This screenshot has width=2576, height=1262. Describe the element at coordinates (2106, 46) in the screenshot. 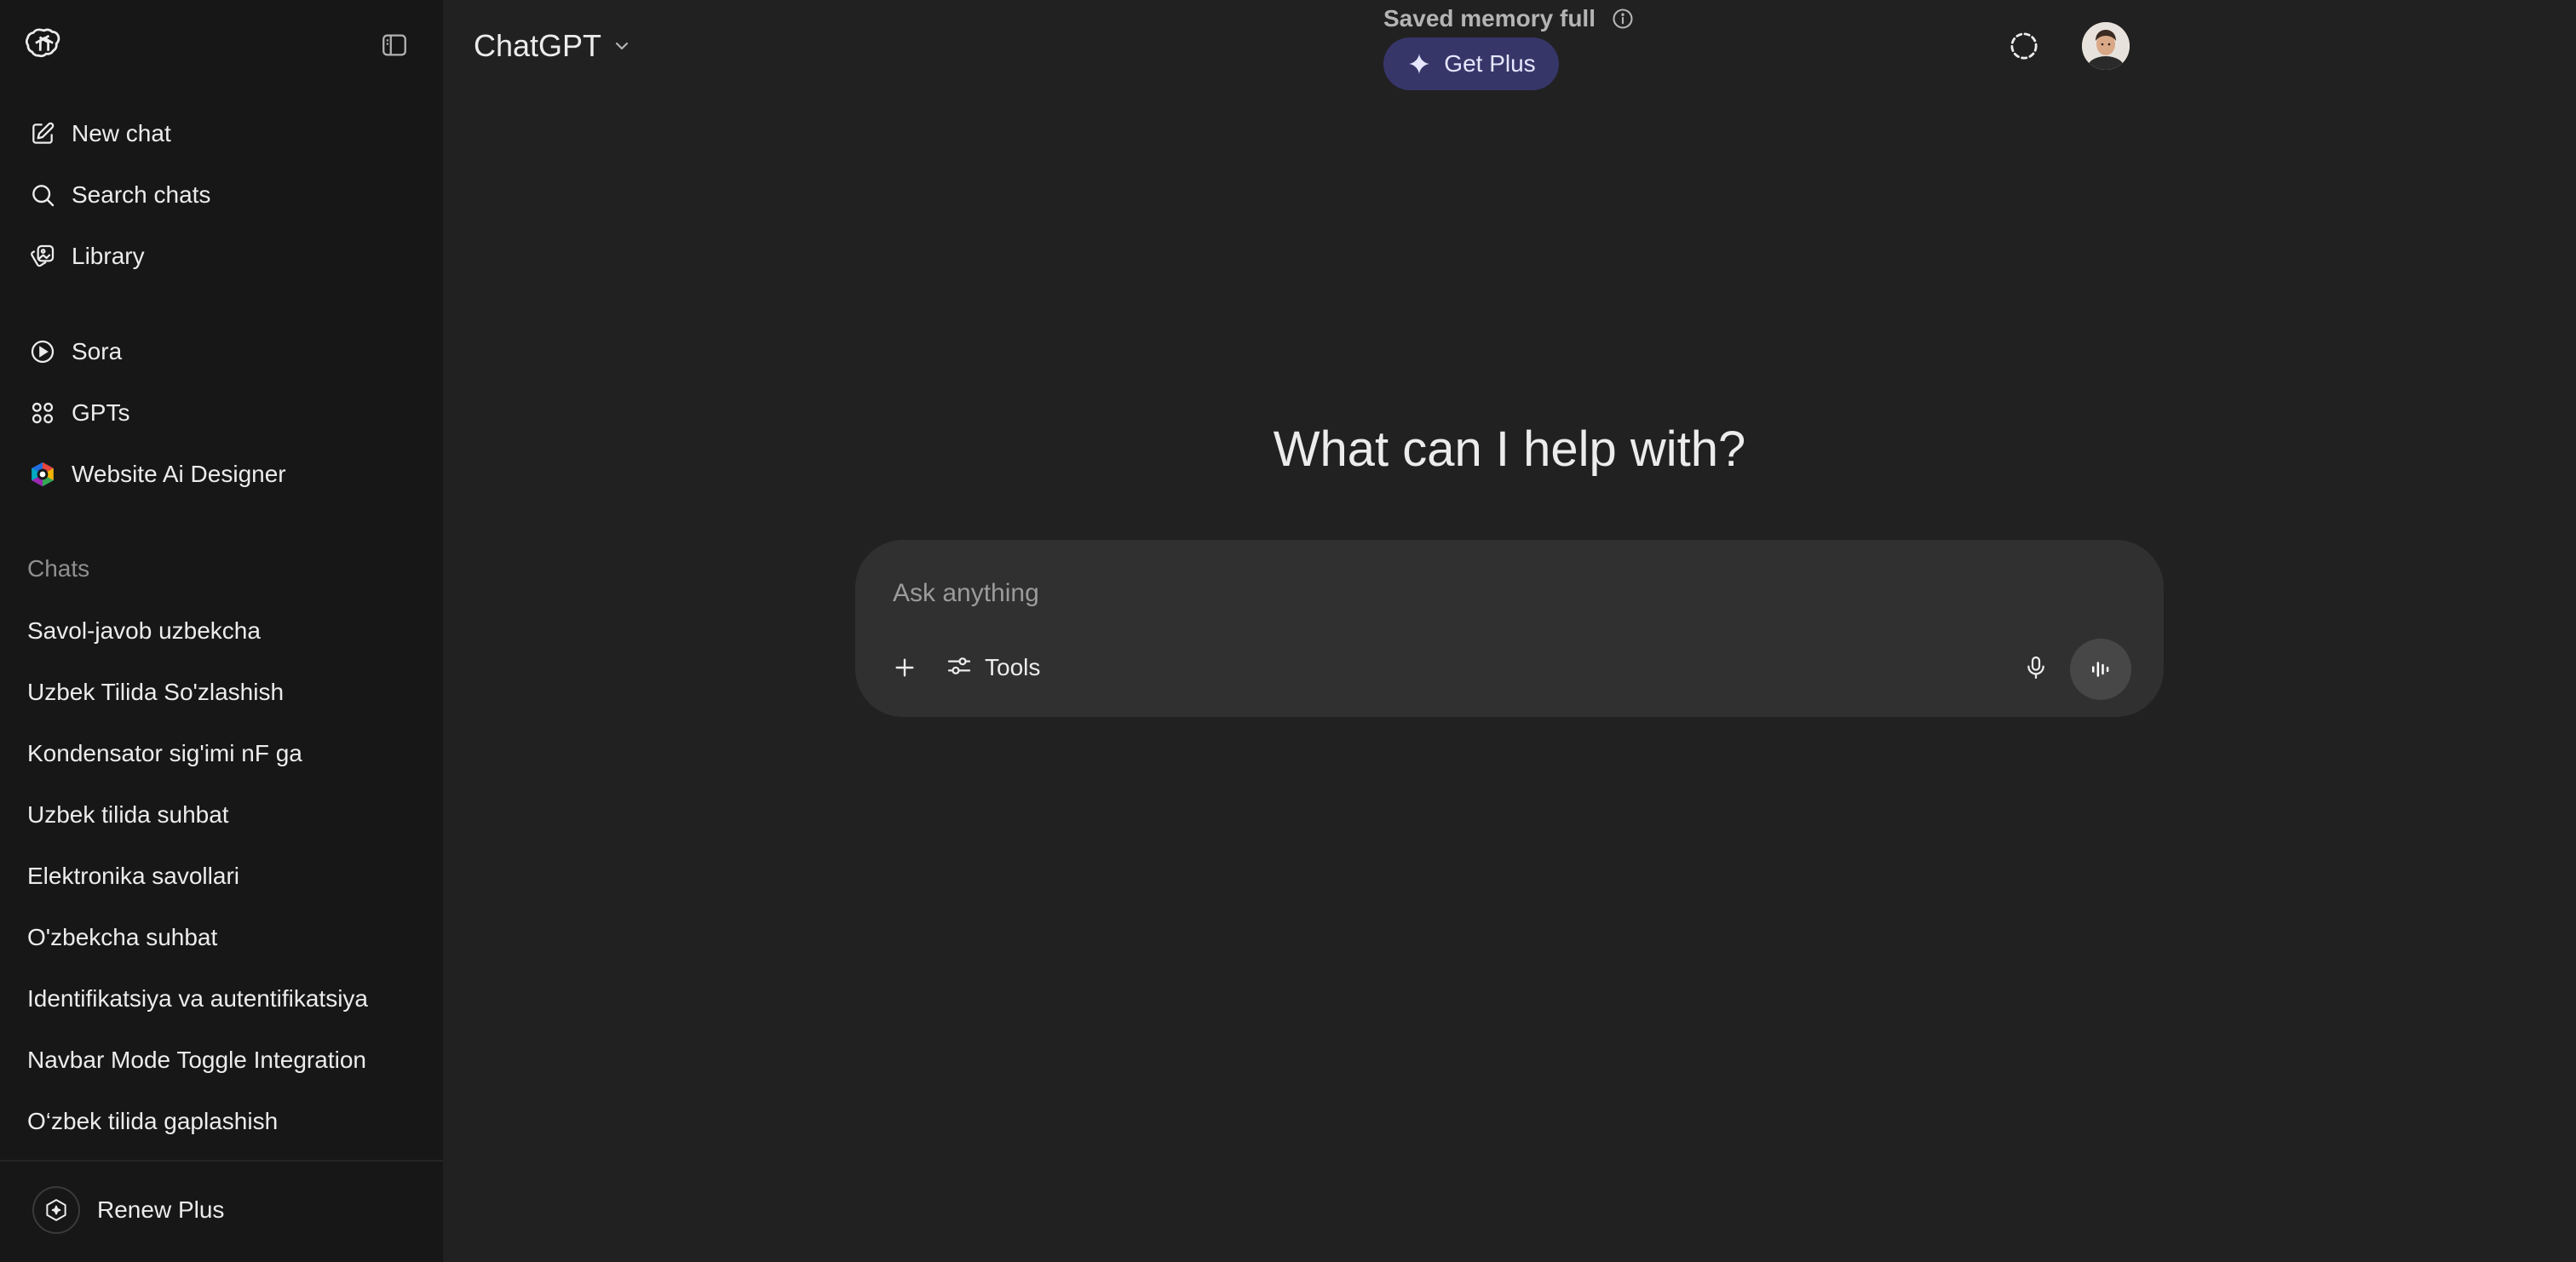

I see `avatar` at that location.